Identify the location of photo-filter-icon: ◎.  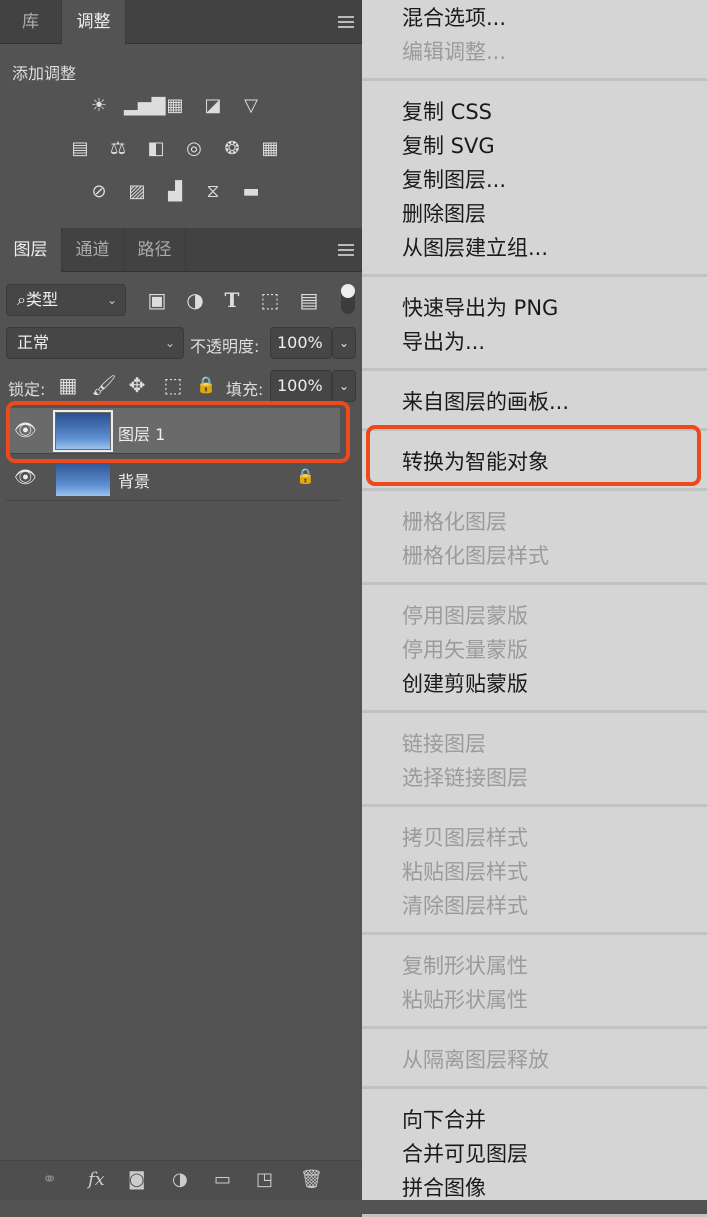
(194, 149).